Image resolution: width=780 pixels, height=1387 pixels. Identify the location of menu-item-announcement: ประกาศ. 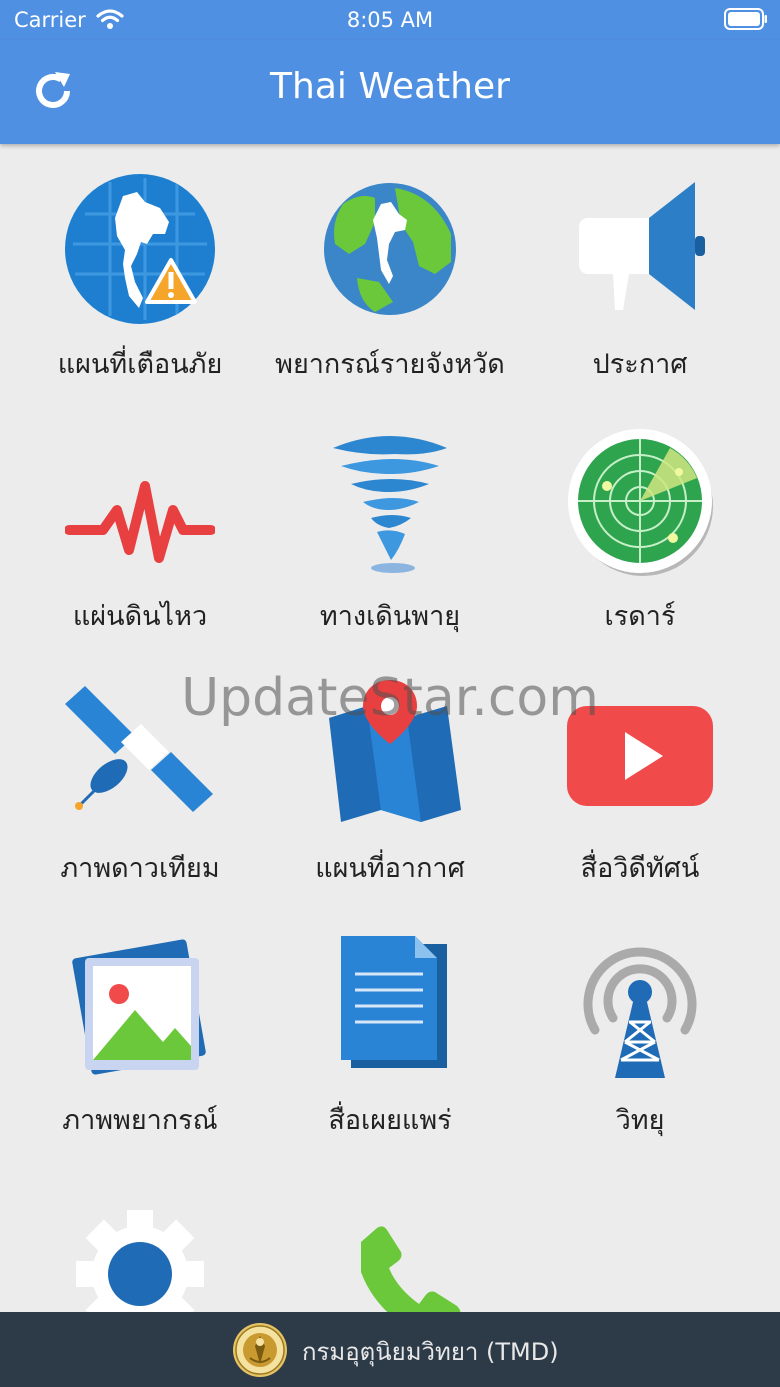
(640, 270).